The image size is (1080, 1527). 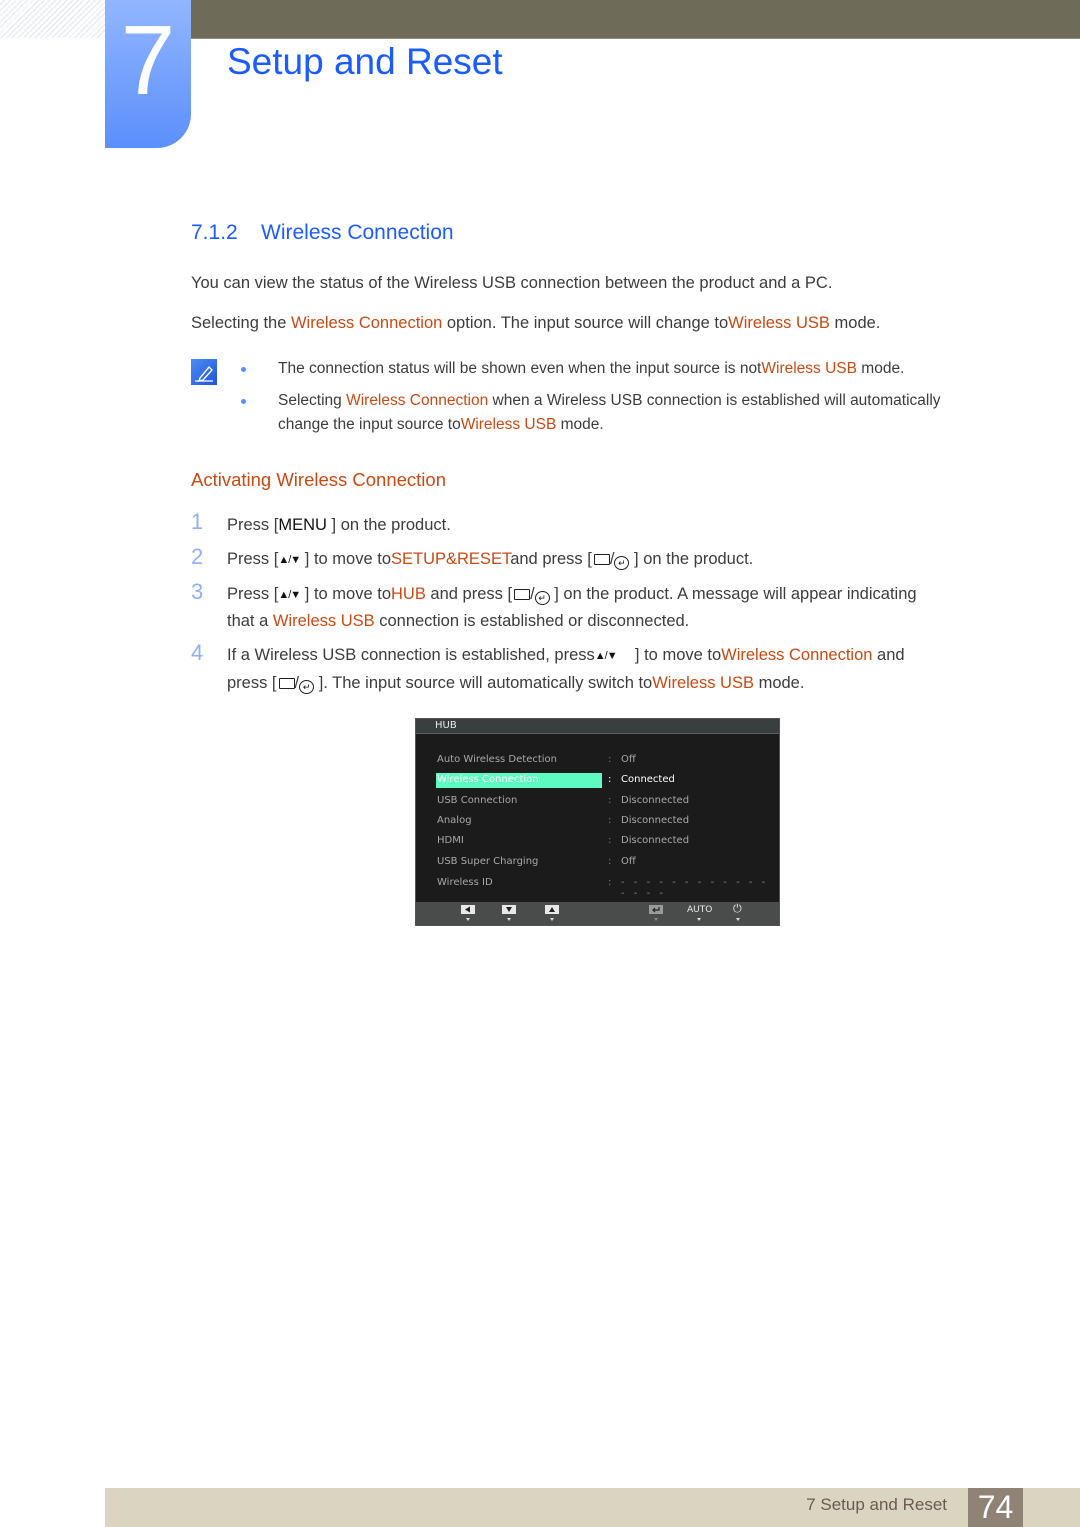 What do you see at coordinates (737, 909) in the screenshot?
I see `power-icon: ⏻` at bounding box center [737, 909].